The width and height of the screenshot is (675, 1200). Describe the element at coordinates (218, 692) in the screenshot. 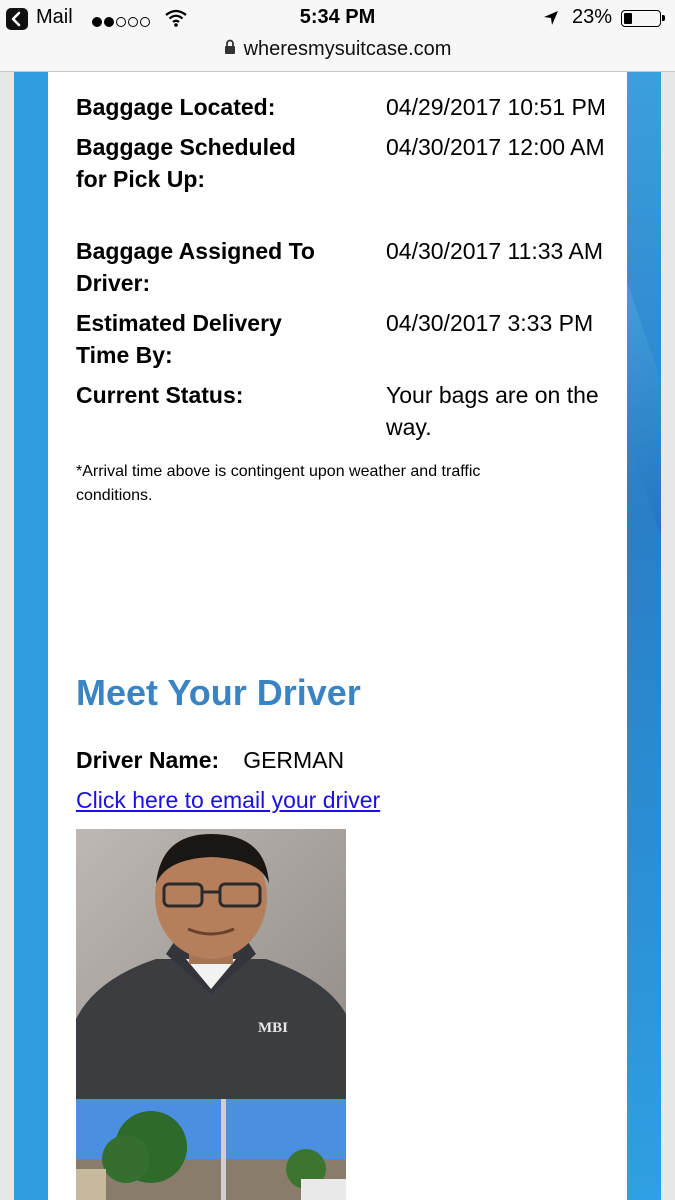

I see `meet-driver-heading: Meet Your Driver` at that location.